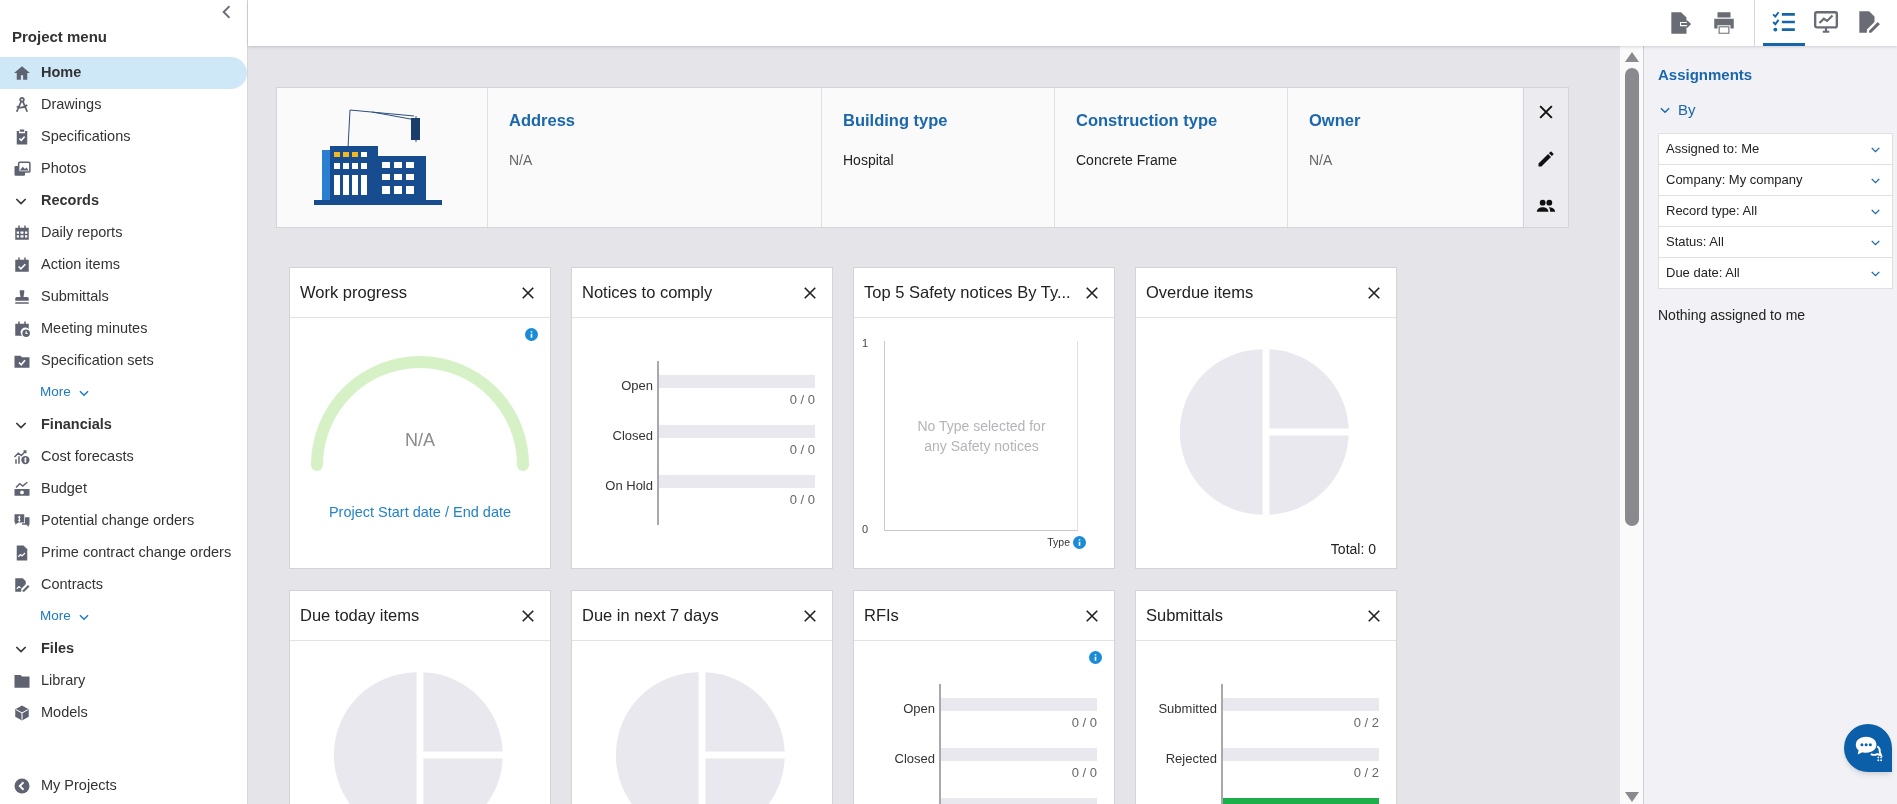 The height and width of the screenshot is (804, 1897). I want to click on filter-dropdown: Record type: All, so click(1775, 211).